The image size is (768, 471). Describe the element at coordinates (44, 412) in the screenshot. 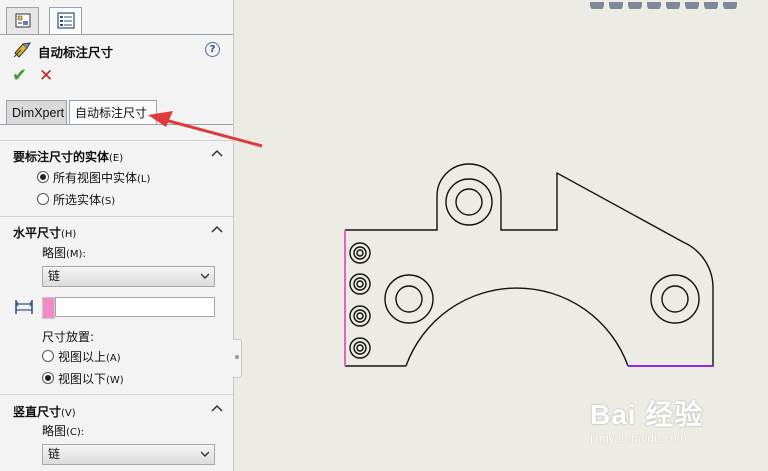

I see `group-title: 竖直尺寸(V)` at that location.